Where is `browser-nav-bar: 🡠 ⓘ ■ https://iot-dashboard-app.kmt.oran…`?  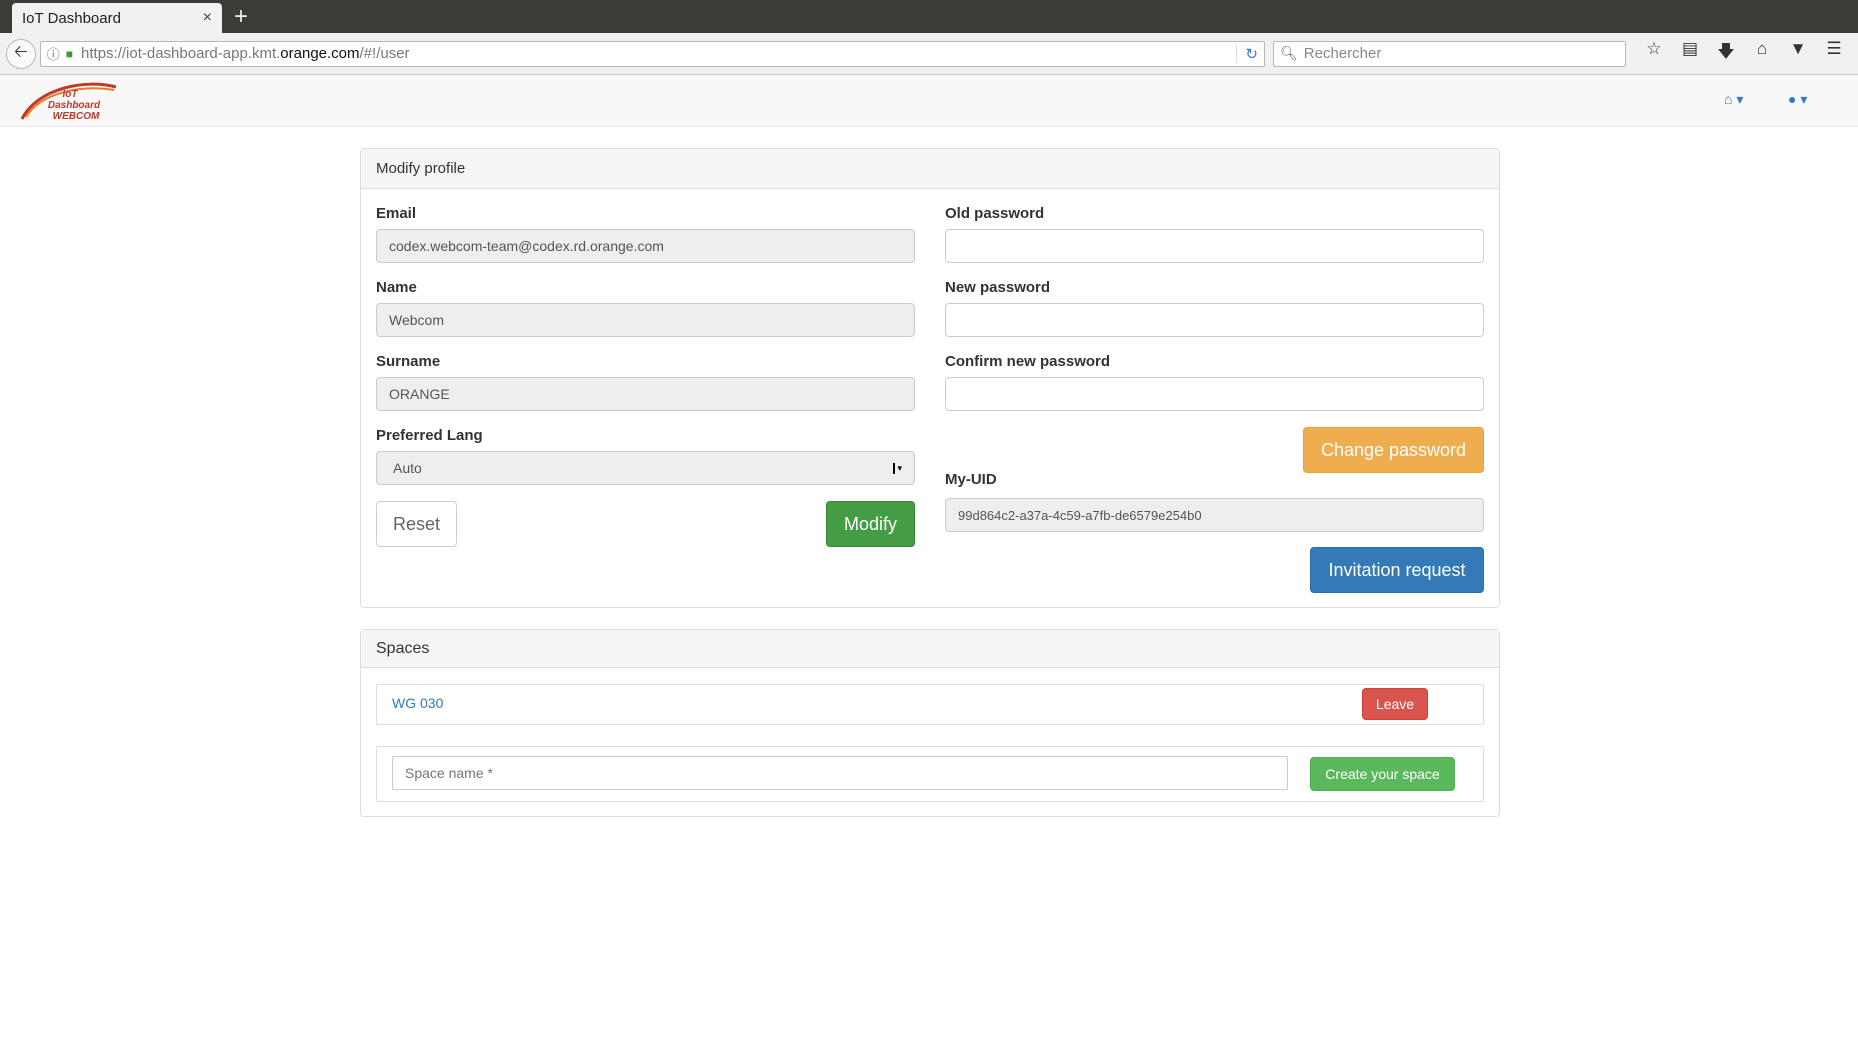 browser-nav-bar: 🡠 ⓘ ■ https://iot-dashboard-app.kmt.oran… is located at coordinates (929, 54).